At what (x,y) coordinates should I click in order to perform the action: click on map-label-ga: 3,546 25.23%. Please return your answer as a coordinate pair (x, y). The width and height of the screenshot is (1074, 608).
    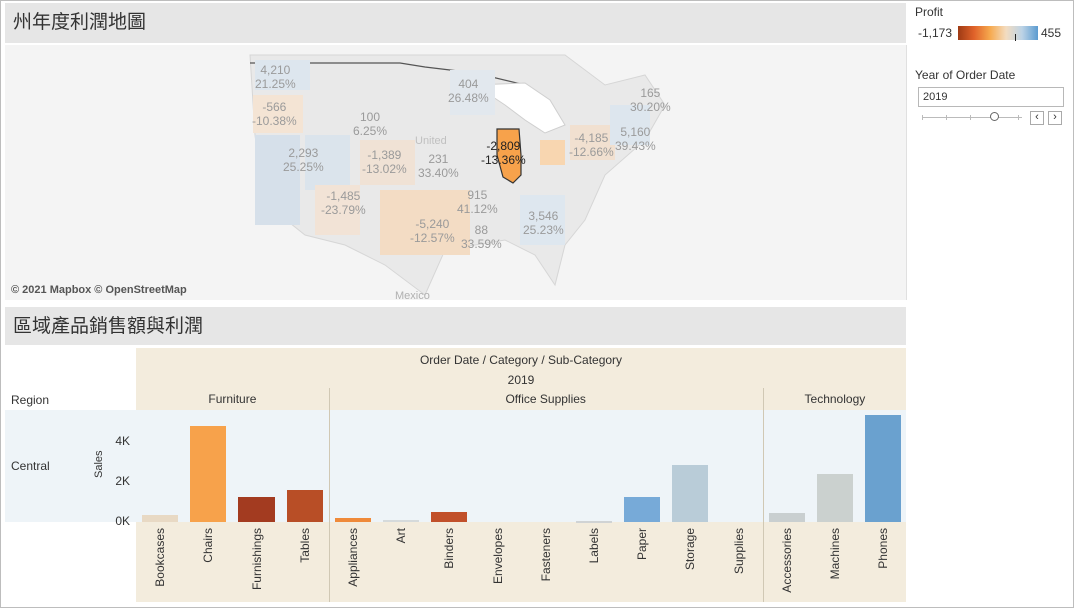
    Looking at the image, I should click on (543, 223).